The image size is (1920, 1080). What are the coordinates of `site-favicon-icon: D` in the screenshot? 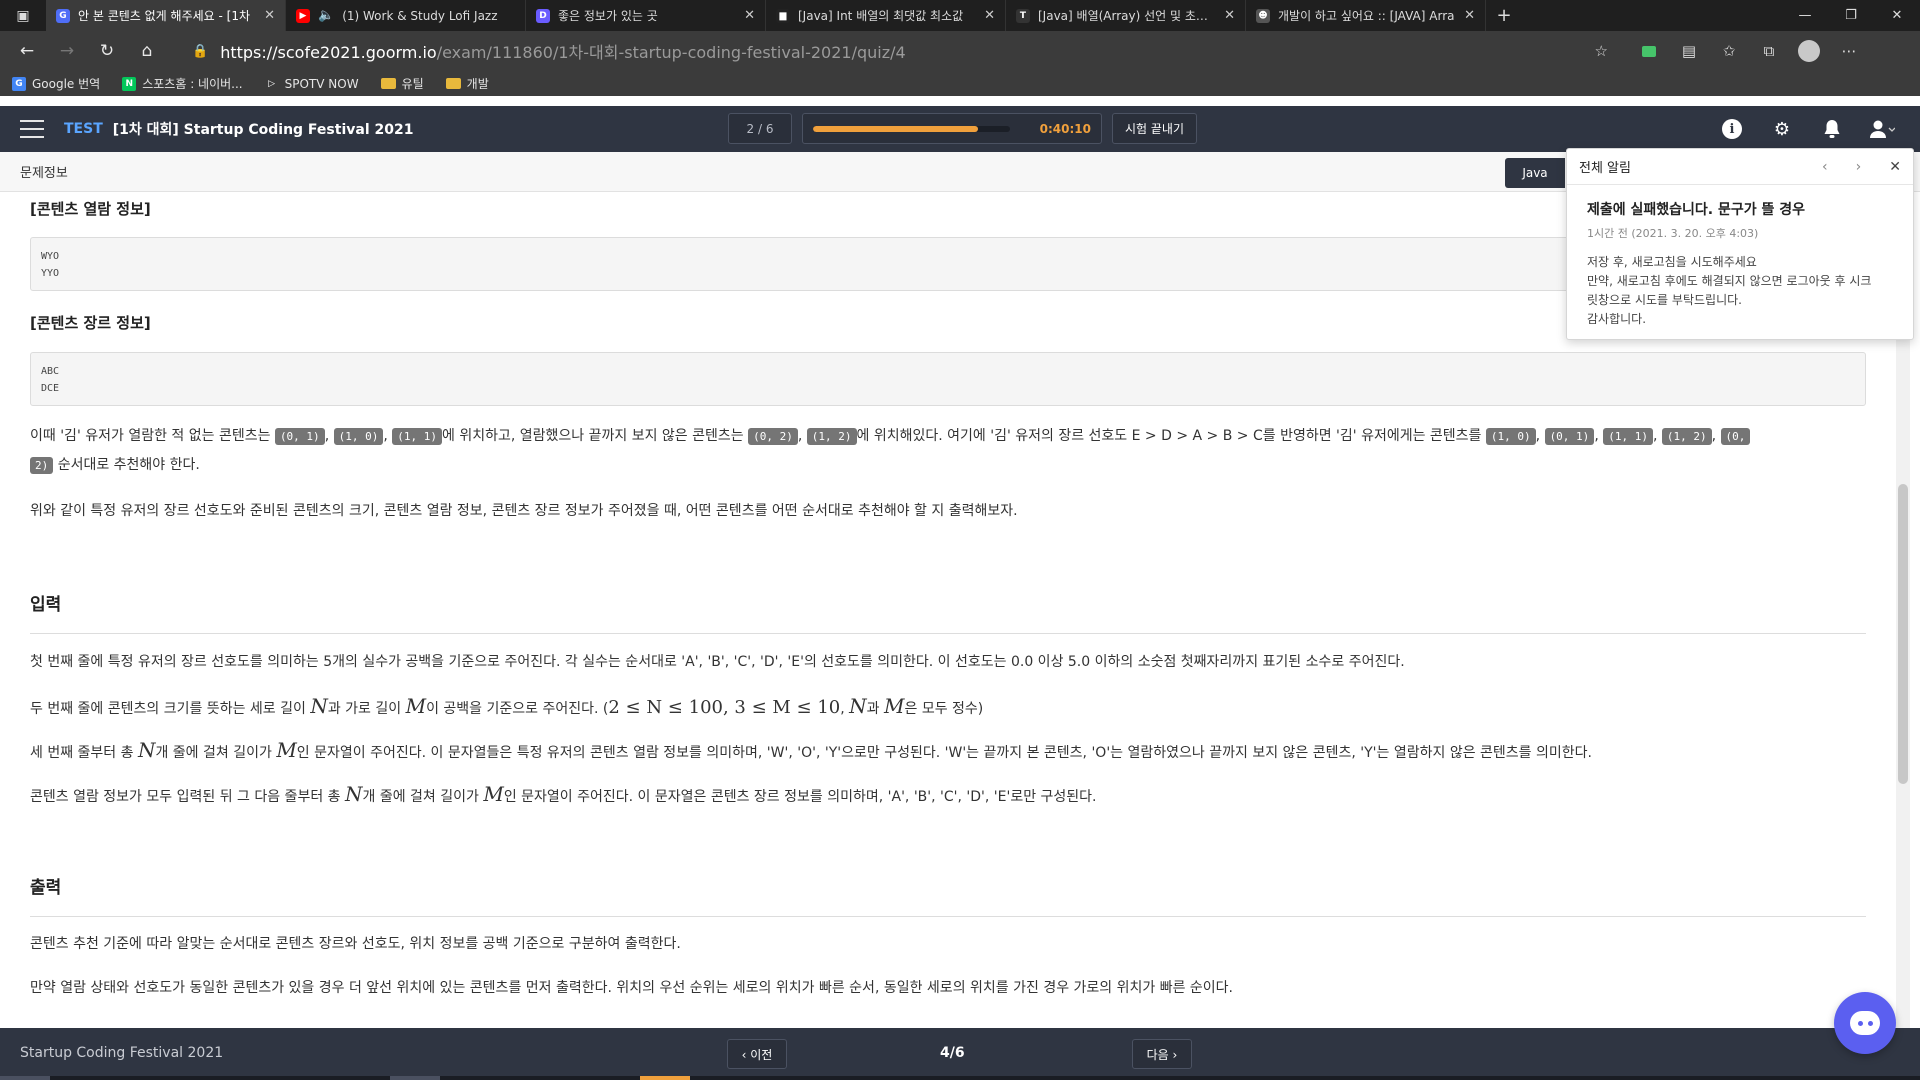 It's located at (543, 15).